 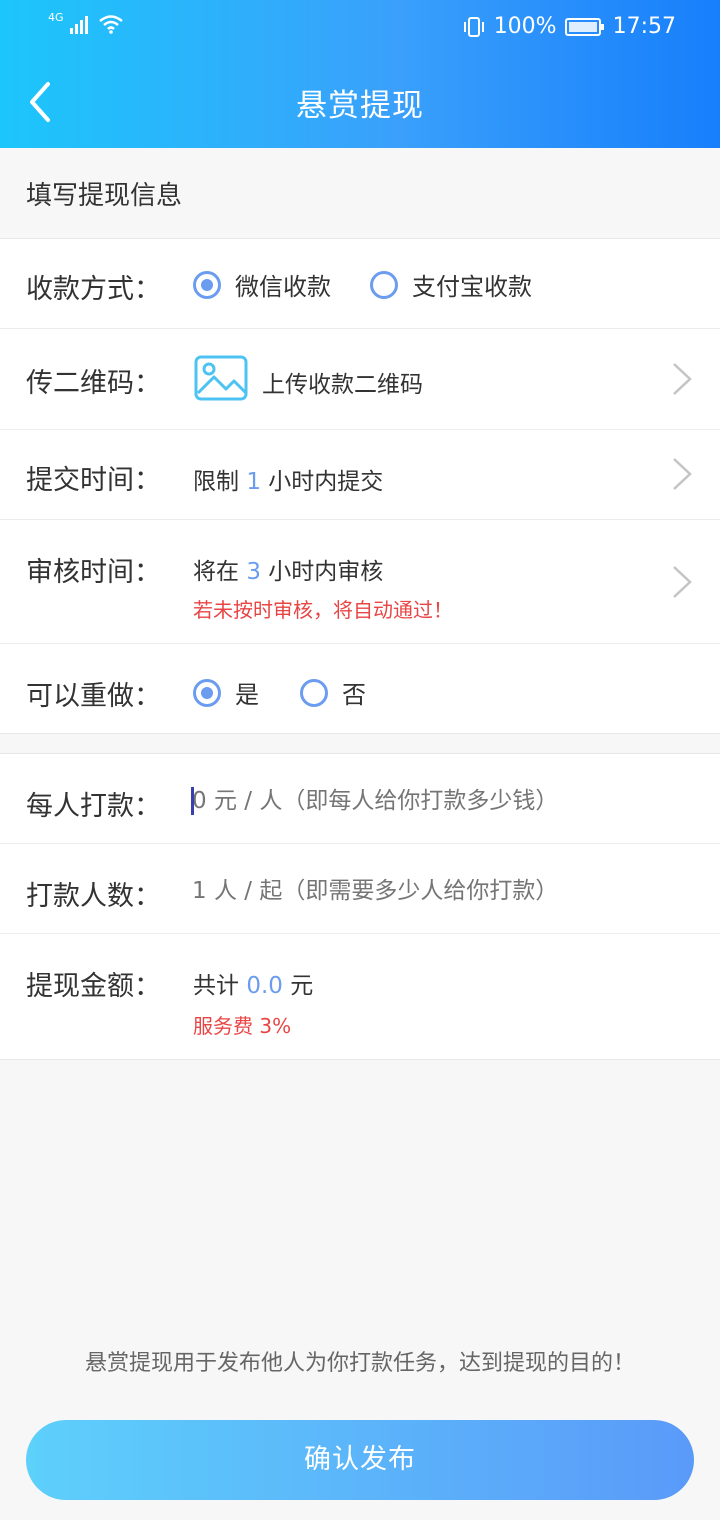 What do you see at coordinates (360, 1460) in the screenshot?
I see `confirm-publish-button: 确认发布` at bounding box center [360, 1460].